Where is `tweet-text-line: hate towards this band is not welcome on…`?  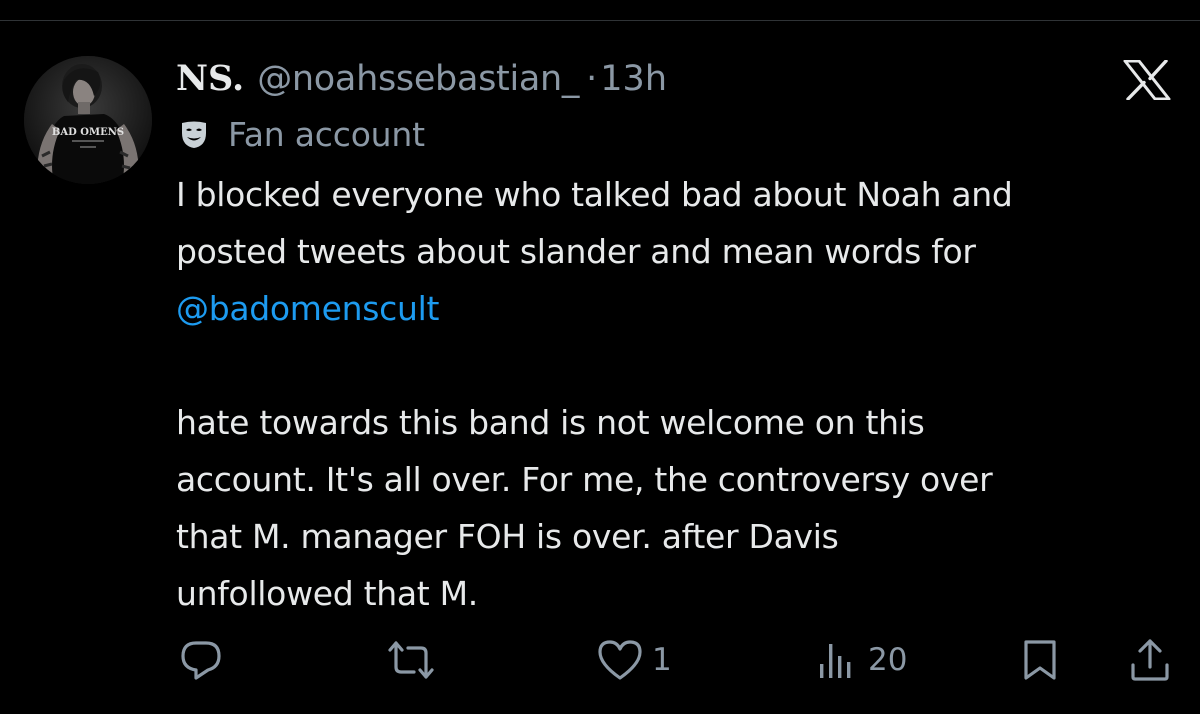 tweet-text-line: hate towards this band is not welcome on… is located at coordinates (550, 422).